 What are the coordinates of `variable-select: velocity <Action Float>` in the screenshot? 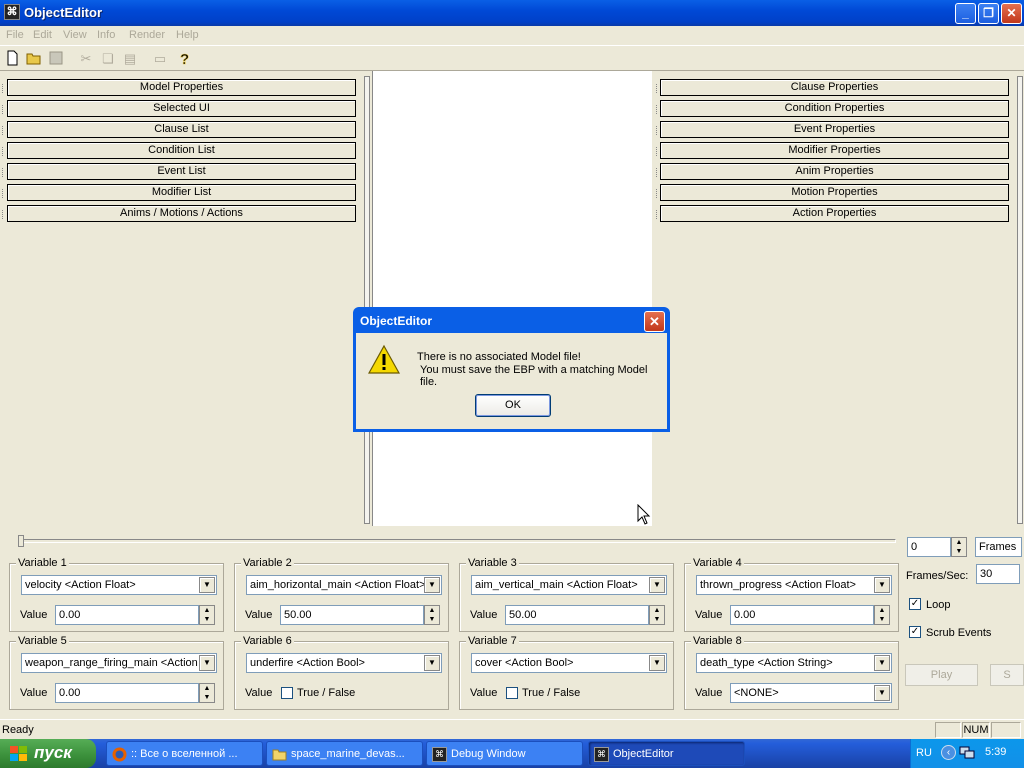 It's located at (119, 585).